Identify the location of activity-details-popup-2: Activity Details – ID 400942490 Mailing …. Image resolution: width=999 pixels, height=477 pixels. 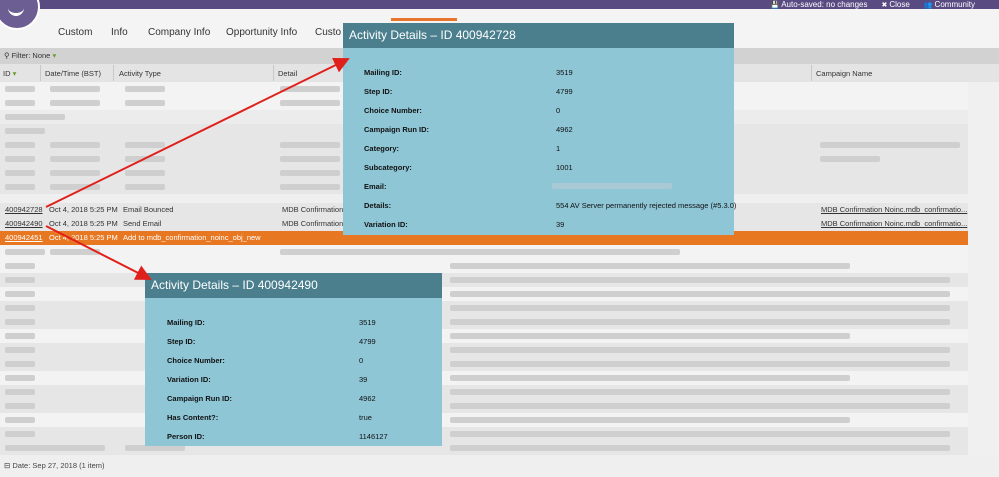
(293, 359).